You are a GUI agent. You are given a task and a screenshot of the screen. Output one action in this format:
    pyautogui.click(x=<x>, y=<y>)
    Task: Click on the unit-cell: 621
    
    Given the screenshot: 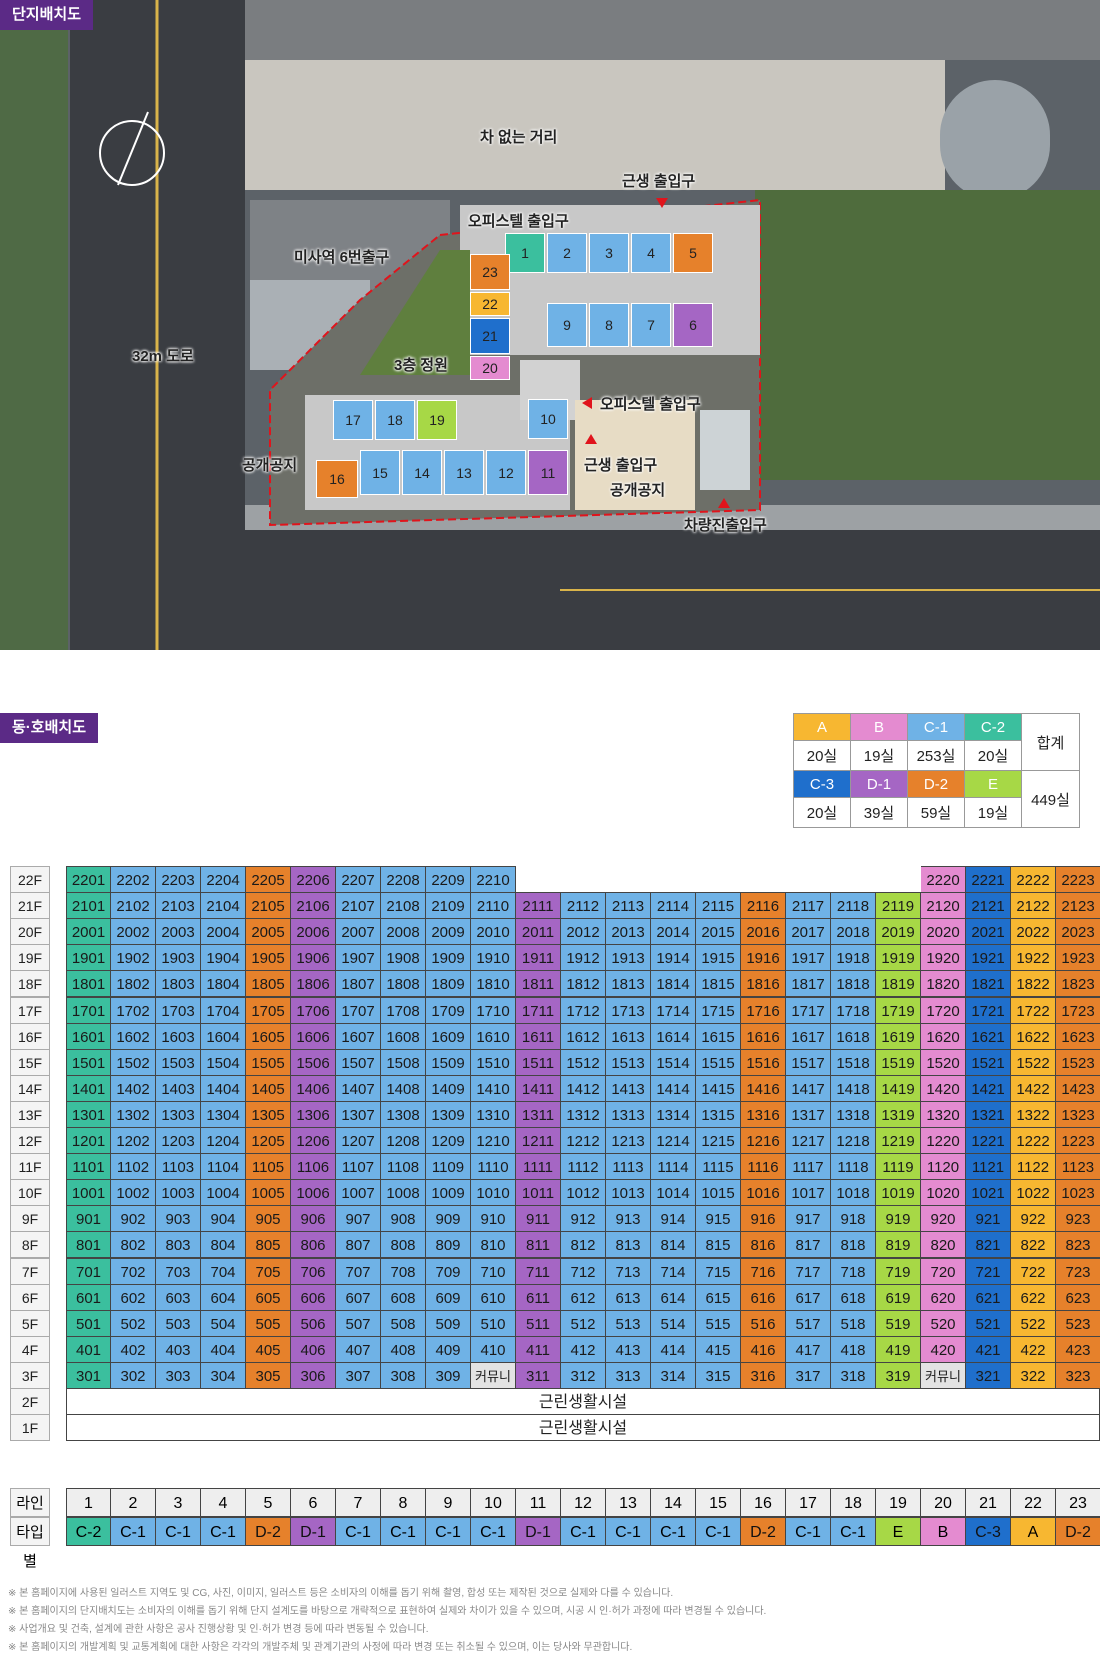 What is the action you would take?
    pyautogui.click(x=988, y=1297)
    